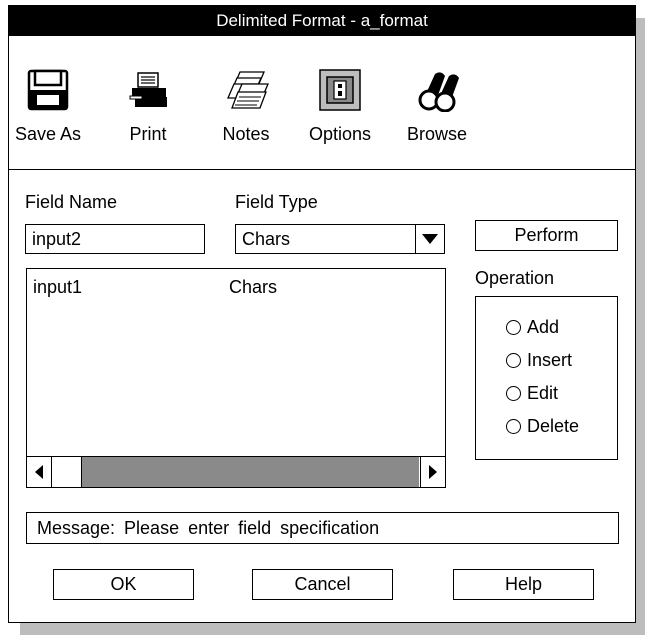  I want to click on floppy-disk-icon, so click(48, 90).